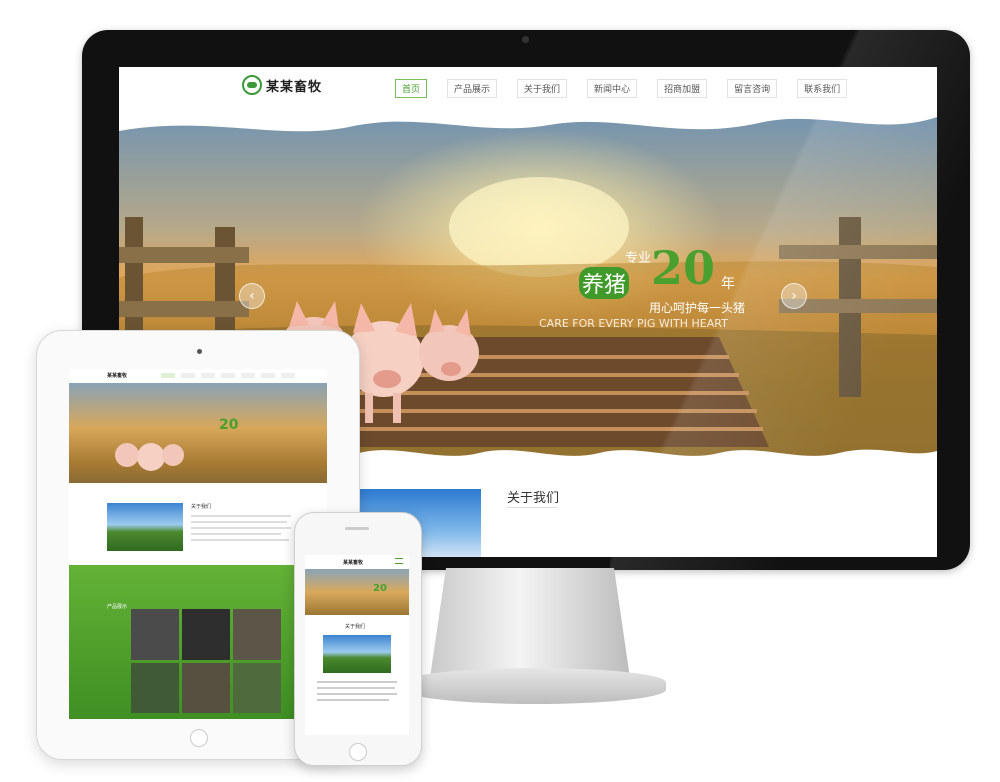 Image resolution: width=1000 pixels, height=782 pixels. What do you see at coordinates (411, 88) in the screenshot?
I see `nav-item-home: 首页` at bounding box center [411, 88].